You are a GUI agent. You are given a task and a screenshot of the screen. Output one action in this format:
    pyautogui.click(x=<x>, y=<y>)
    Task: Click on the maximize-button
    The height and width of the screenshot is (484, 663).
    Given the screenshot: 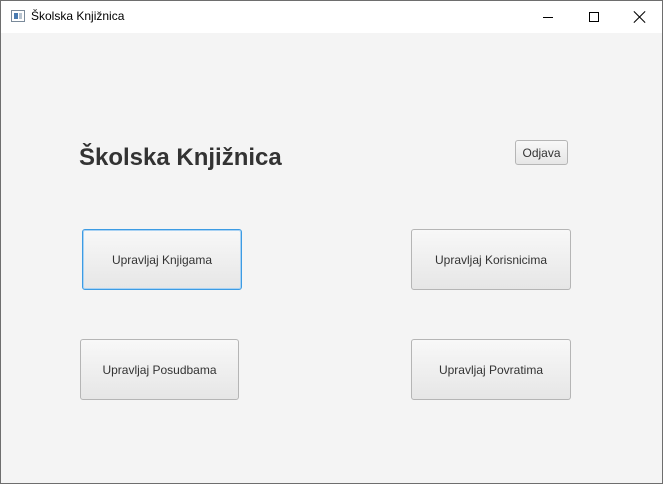 What is the action you would take?
    pyautogui.click(x=594, y=17)
    